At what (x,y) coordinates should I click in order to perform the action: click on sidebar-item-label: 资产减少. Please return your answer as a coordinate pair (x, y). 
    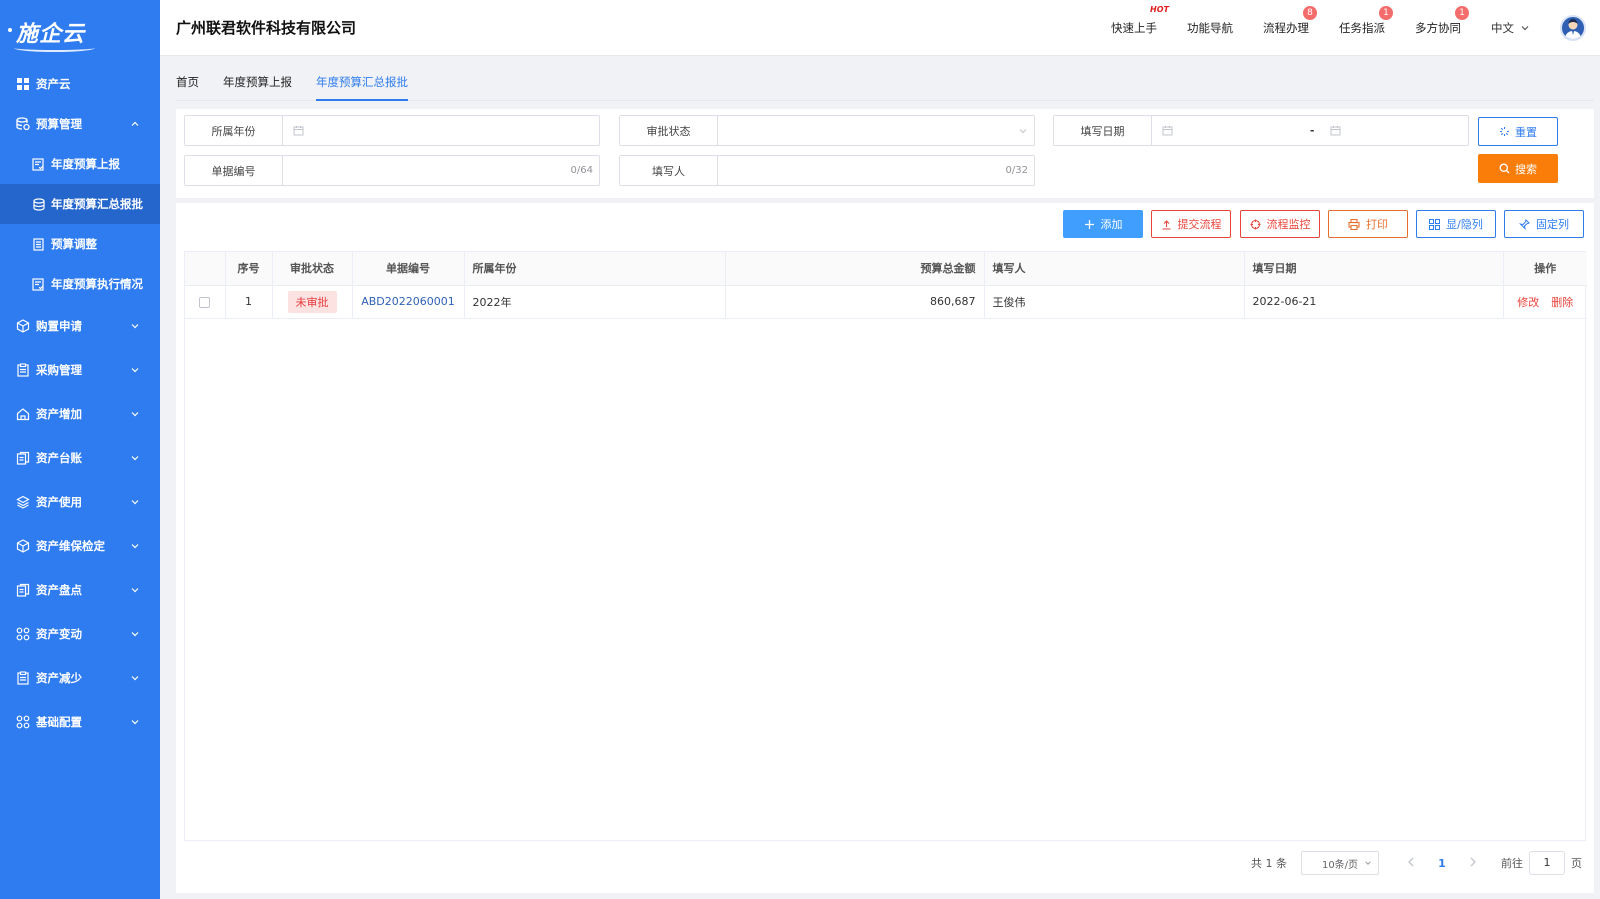
    Looking at the image, I should click on (59, 678).